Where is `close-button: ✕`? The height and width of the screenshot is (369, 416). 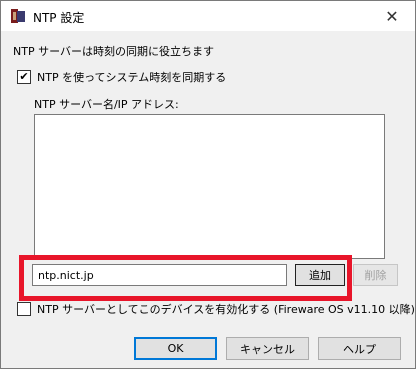
close-button: ✕ is located at coordinates (392, 16).